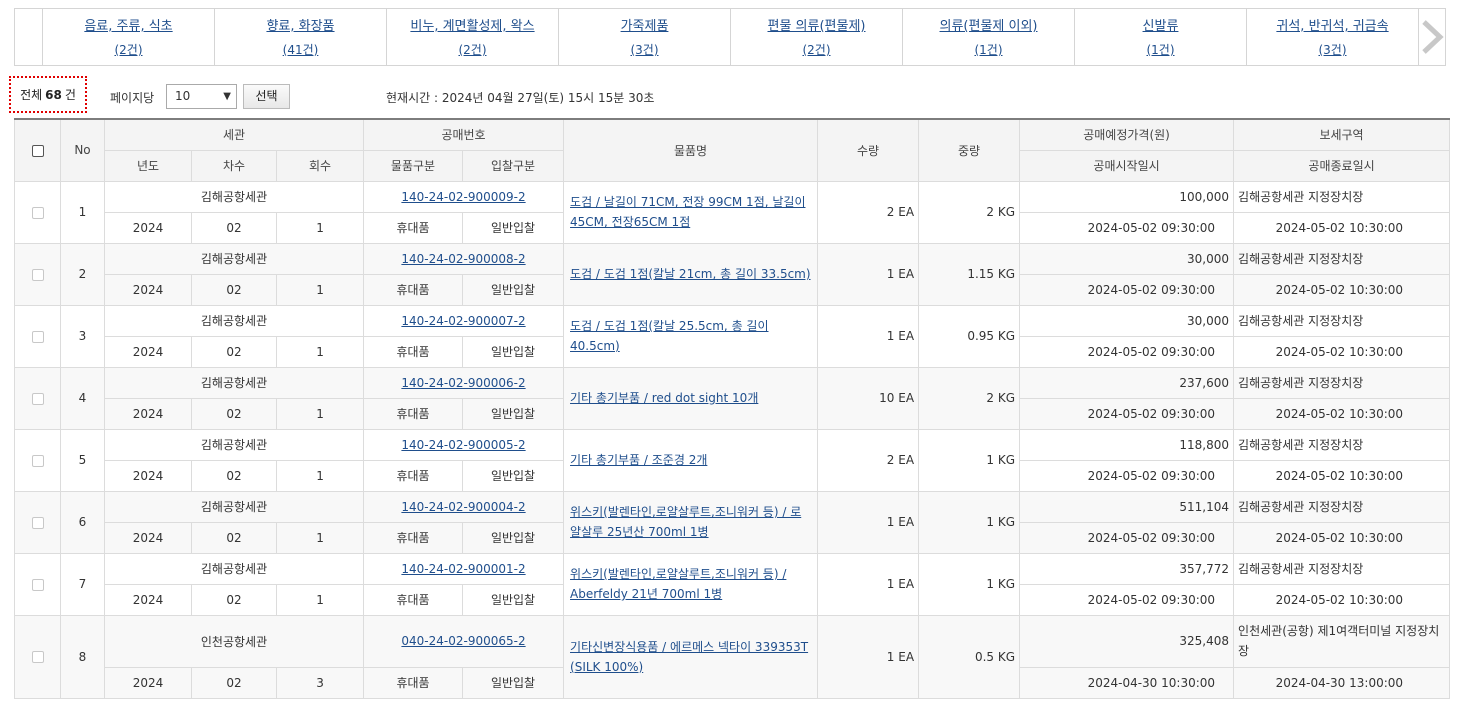  I want to click on select-all-checkbox, so click(37, 150).